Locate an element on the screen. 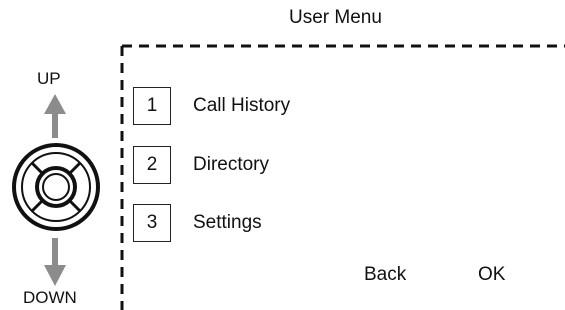 The height and width of the screenshot is (310, 565). menu-item-number: 1 is located at coordinates (152, 106).